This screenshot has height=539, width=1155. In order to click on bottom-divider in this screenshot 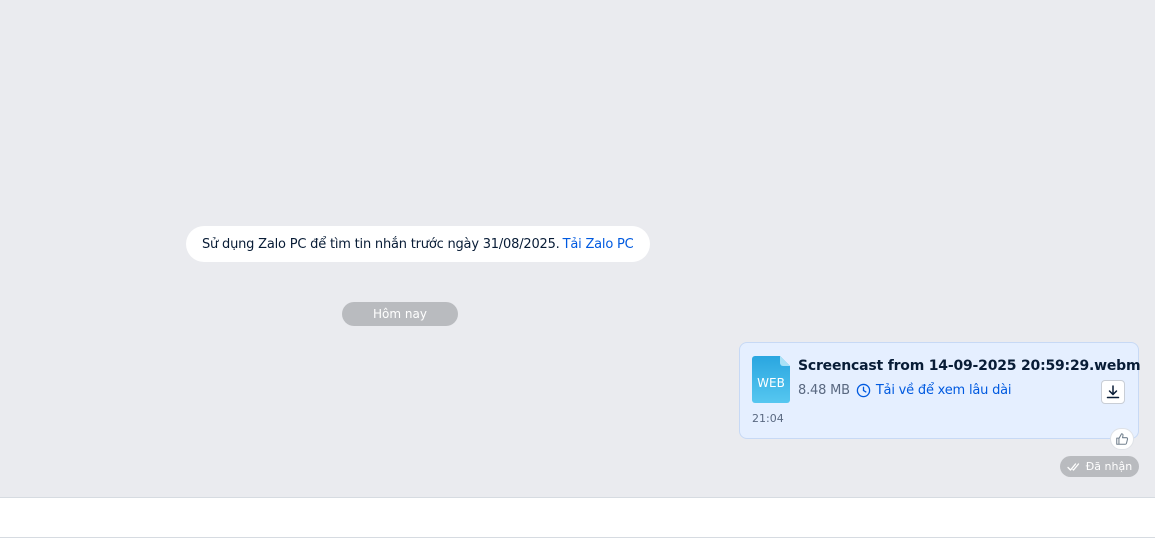, I will do `click(577, 537)`.